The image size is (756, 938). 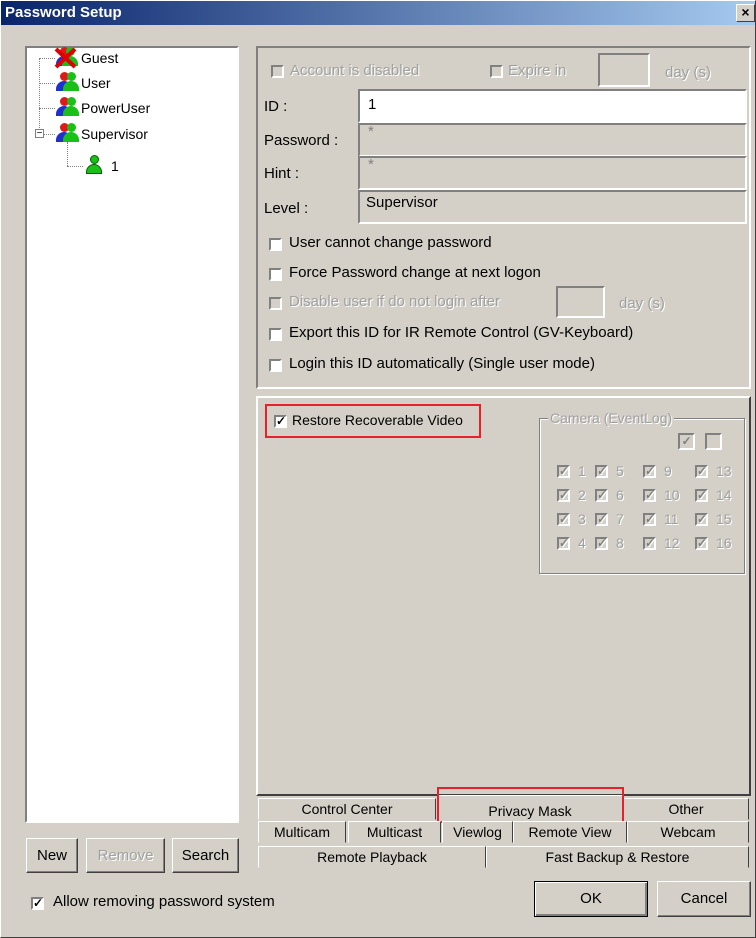 I want to click on camera-number-label: 4, so click(x=582, y=543).